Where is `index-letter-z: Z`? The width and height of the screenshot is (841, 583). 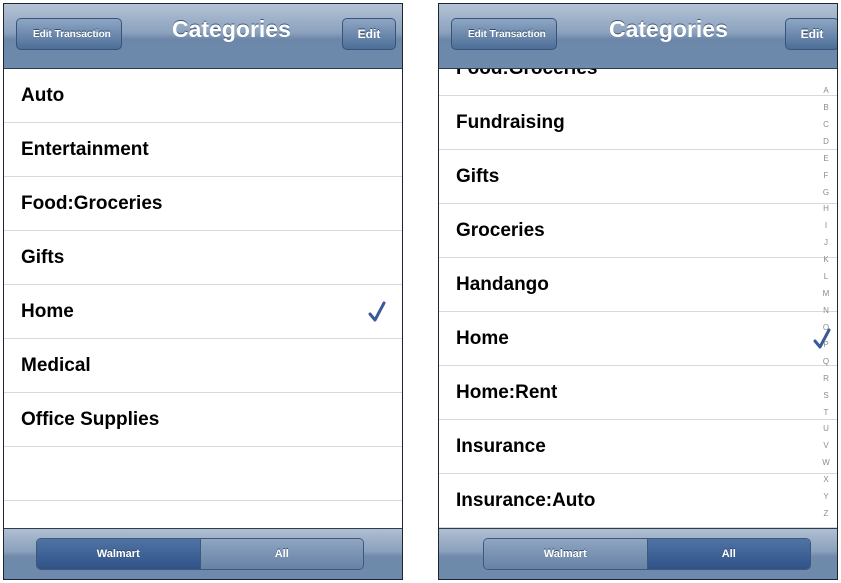
index-letter-z: Z is located at coordinates (826, 514).